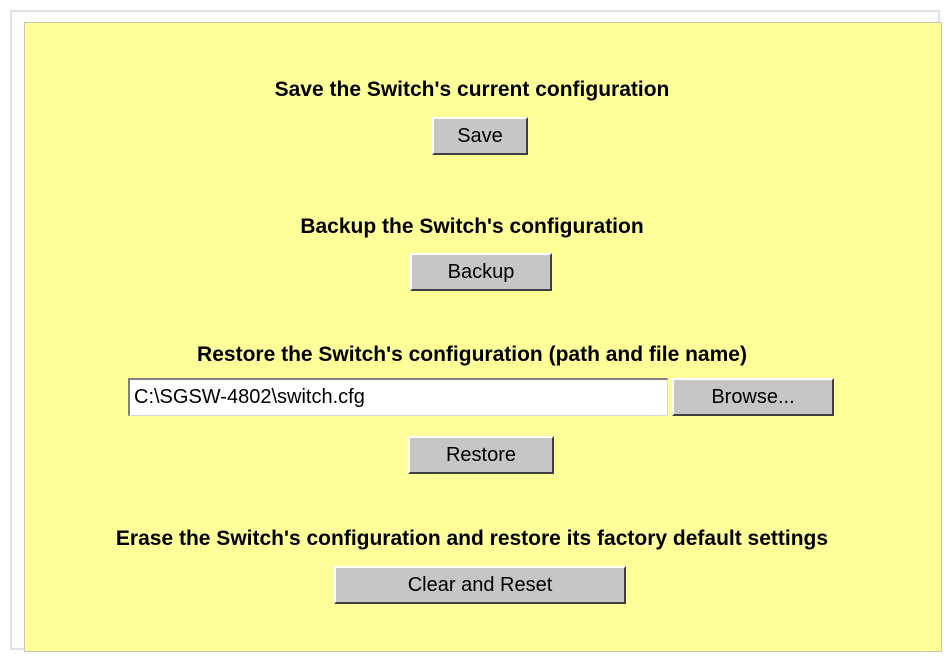  What do you see at coordinates (472, 89) in the screenshot?
I see `save-heading: Save the Switch's current configuration` at bounding box center [472, 89].